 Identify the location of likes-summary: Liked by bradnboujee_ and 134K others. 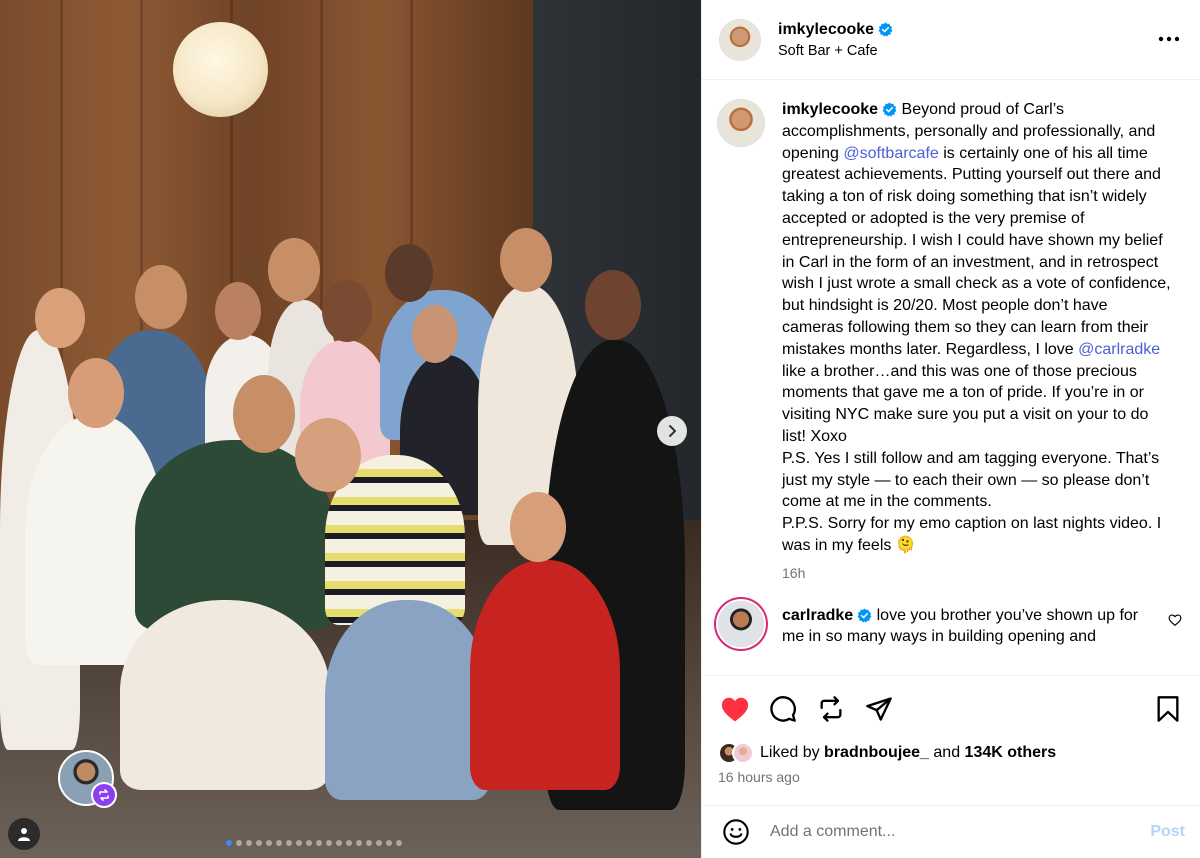
(951, 753).